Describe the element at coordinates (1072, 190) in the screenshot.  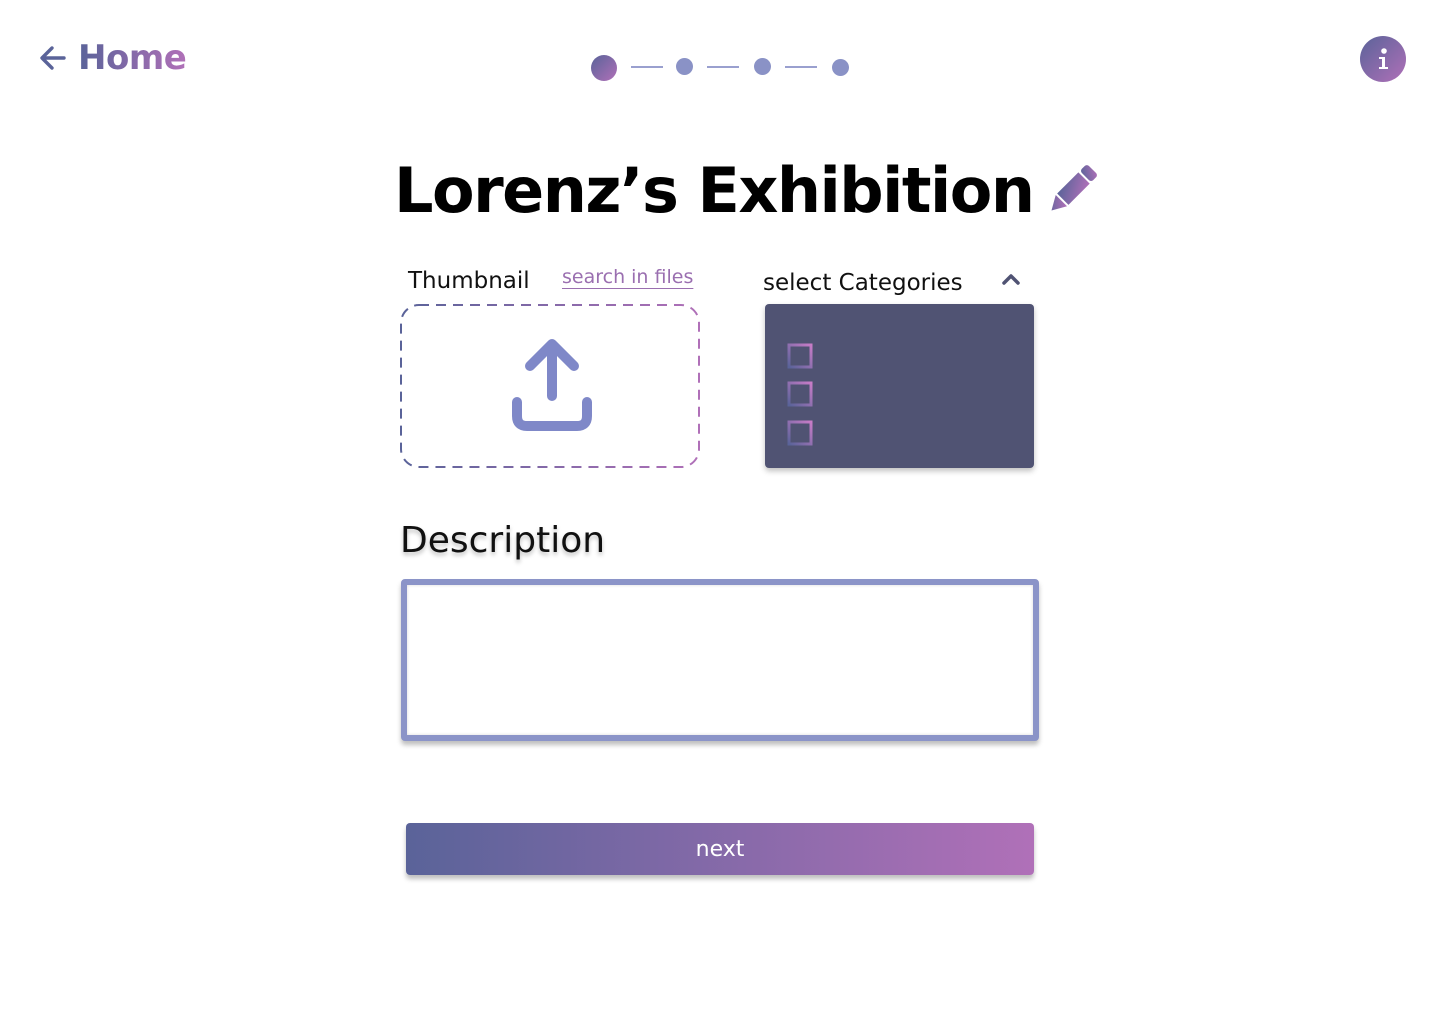
I see `pencil-icon` at that location.